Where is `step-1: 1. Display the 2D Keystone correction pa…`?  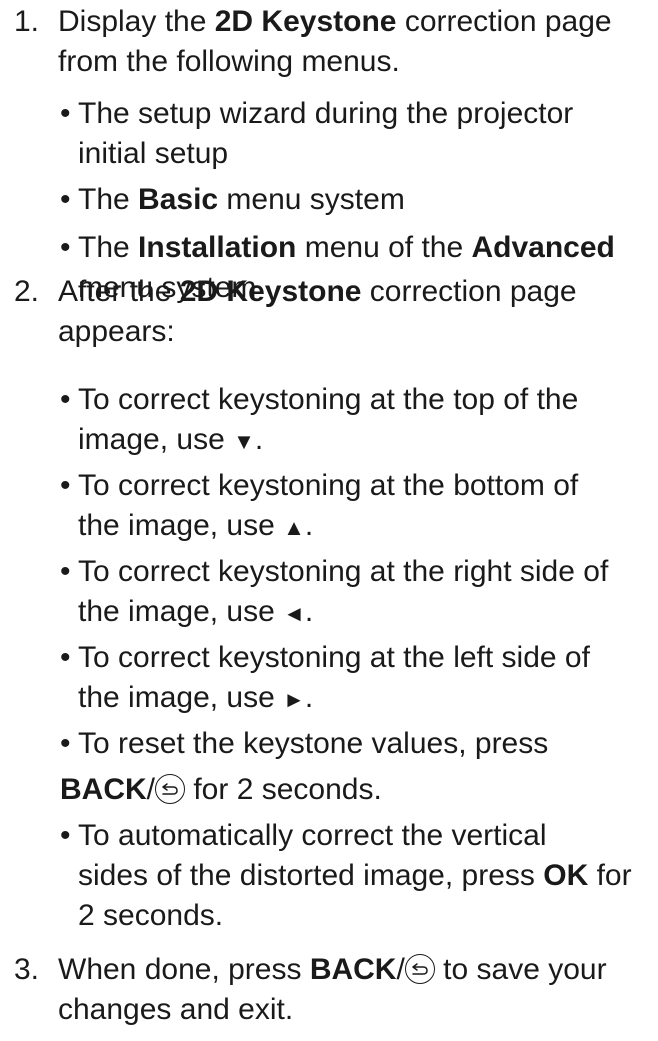
step-1: 1. Display the 2D Keystone correction pa… is located at coordinates (329, 42).